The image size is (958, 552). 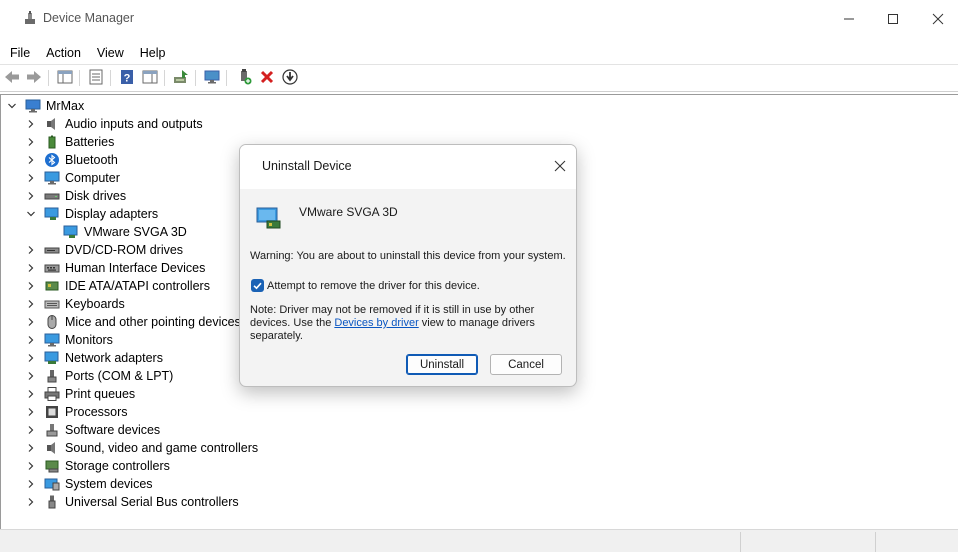 What do you see at coordinates (52, 430) in the screenshot?
I see `software-device-icon` at bounding box center [52, 430].